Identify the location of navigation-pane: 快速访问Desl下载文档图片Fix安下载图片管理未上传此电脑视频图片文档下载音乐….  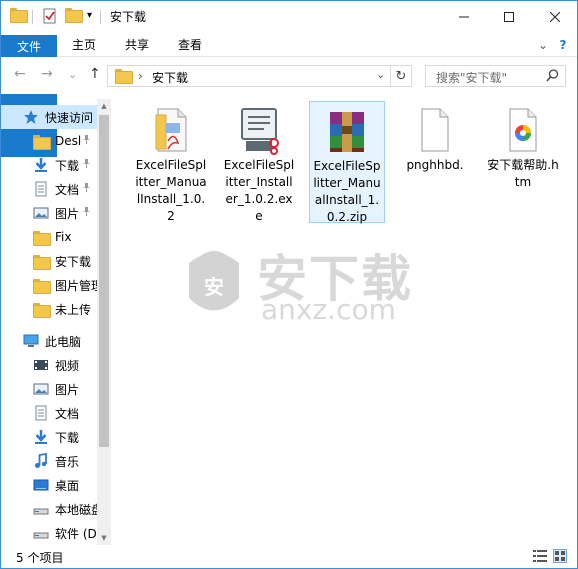
(56, 322).